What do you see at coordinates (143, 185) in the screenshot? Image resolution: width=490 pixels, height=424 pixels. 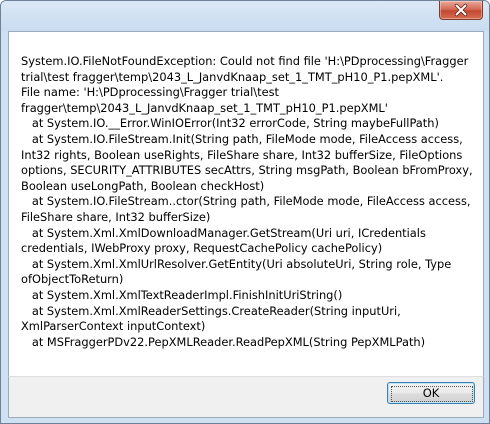 I see `message-line: Boolean useLongPath, Boolean checkHost)` at bounding box center [143, 185].